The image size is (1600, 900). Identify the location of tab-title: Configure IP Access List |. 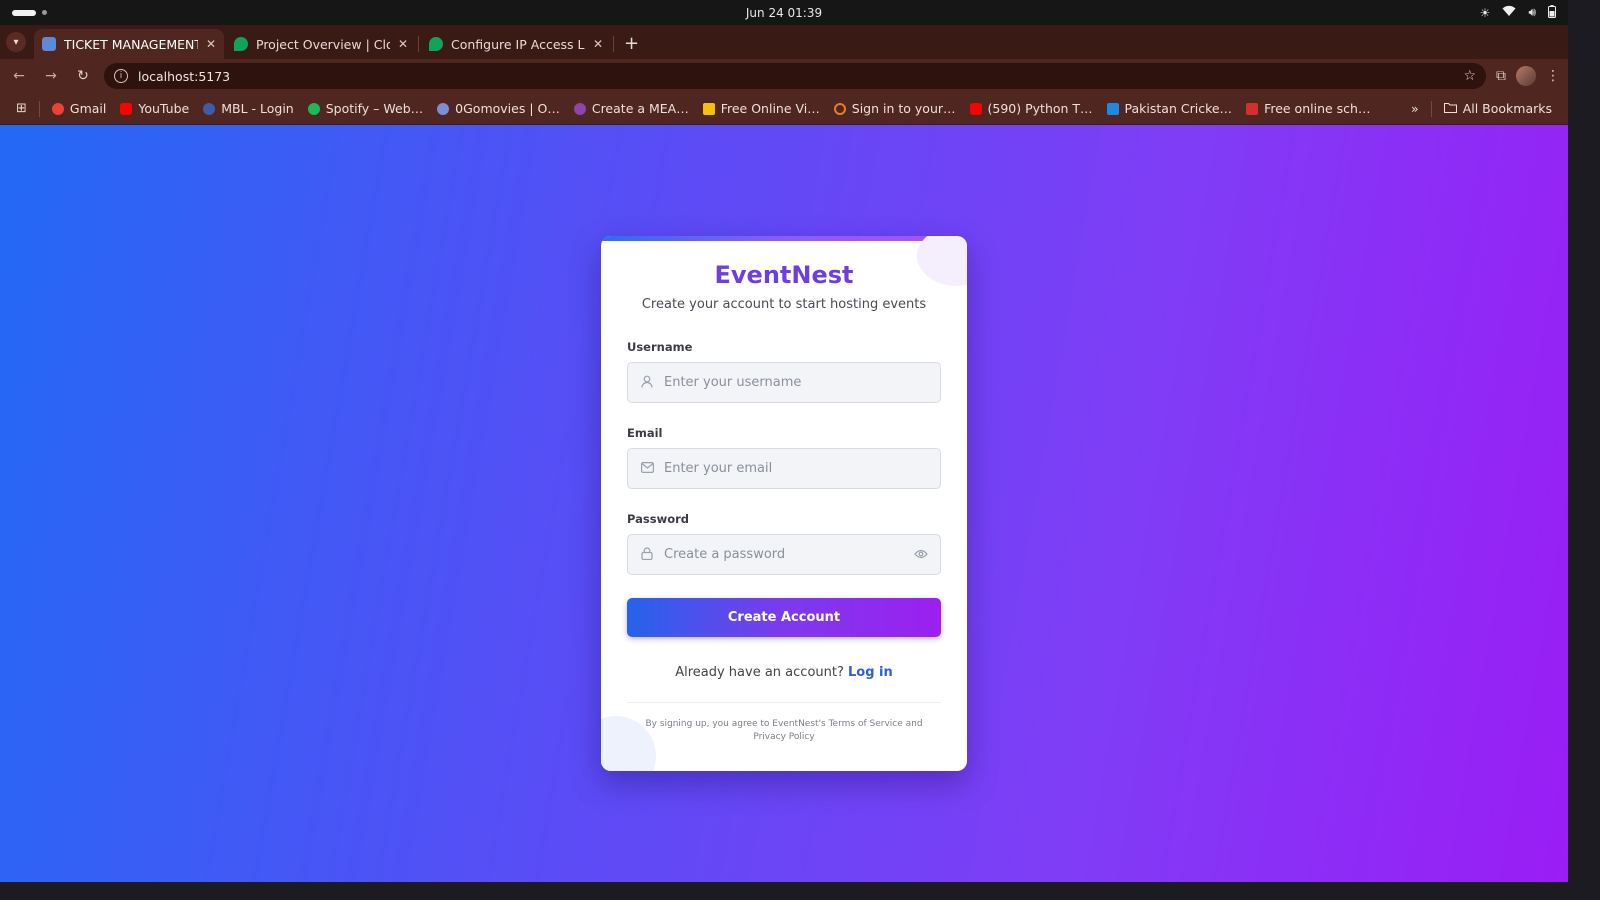
(518, 44).